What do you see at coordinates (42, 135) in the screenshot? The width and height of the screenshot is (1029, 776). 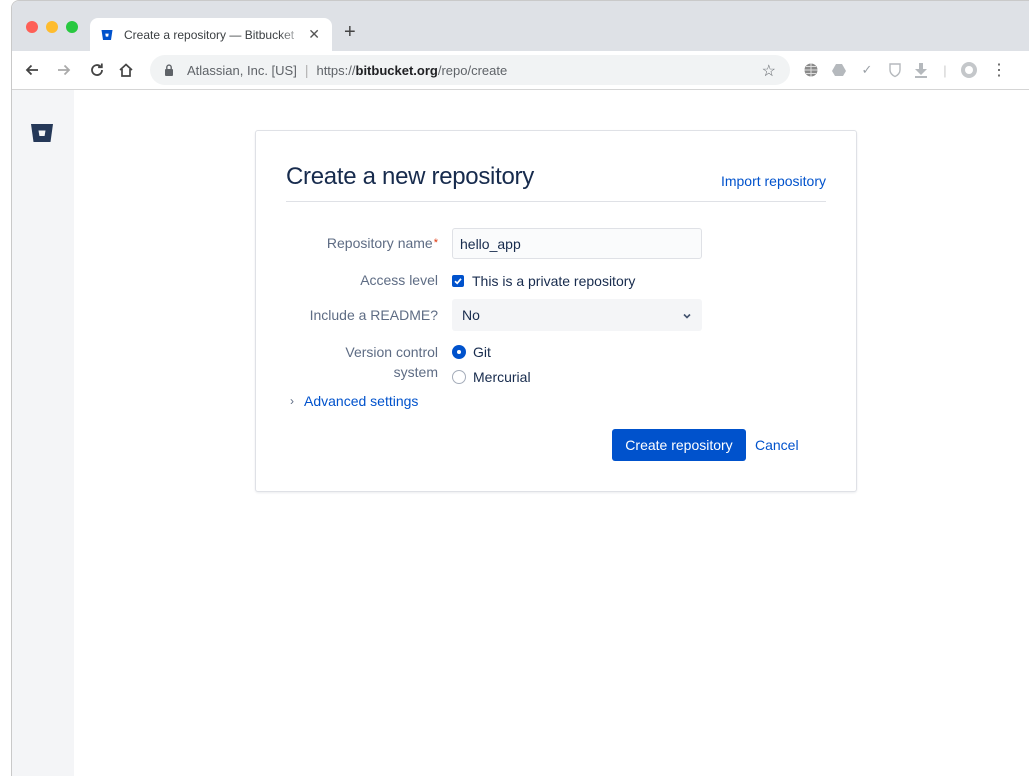 I see `bitbucket-logo-icon` at bounding box center [42, 135].